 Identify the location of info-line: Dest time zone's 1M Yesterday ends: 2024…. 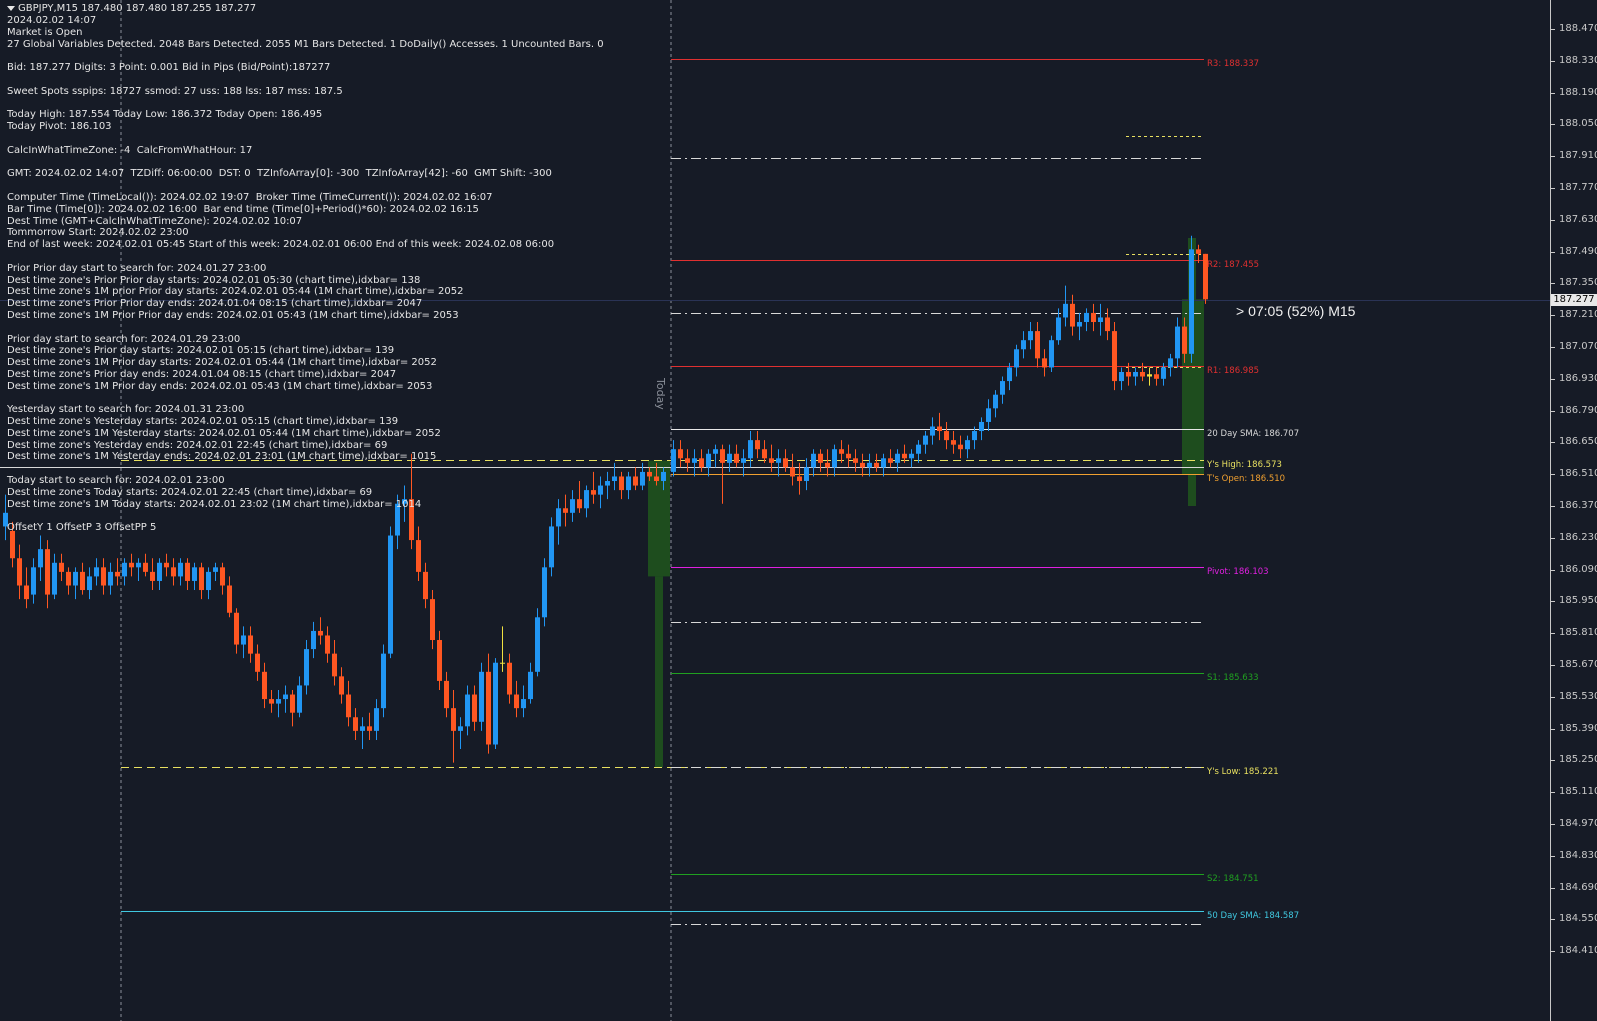
(222, 457).